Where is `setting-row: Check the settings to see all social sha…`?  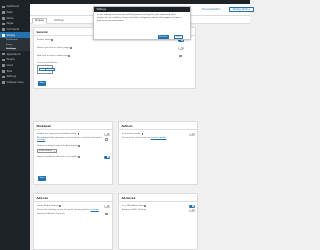
setting-row: Check the settings to see all social sha… is located at coordinates (68, 210).